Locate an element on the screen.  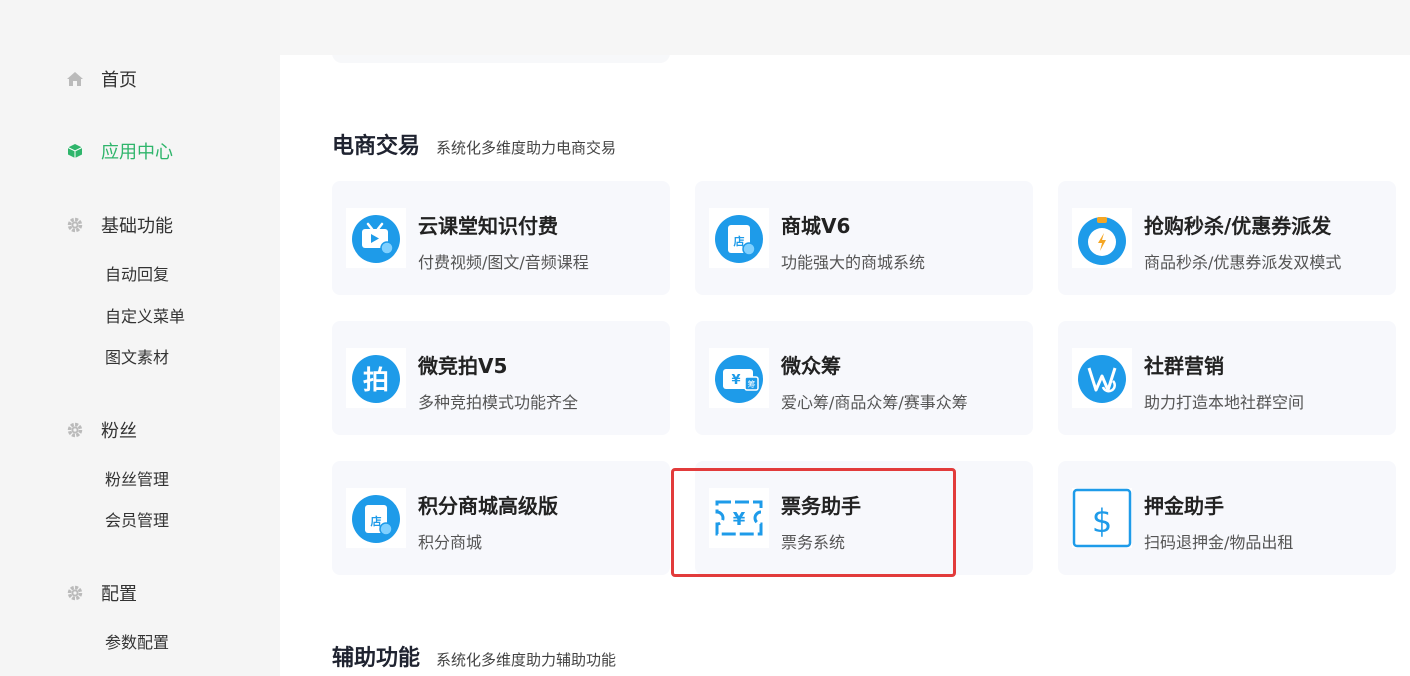
nav-basic-label: 基础功能 is located at coordinates (137, 226).